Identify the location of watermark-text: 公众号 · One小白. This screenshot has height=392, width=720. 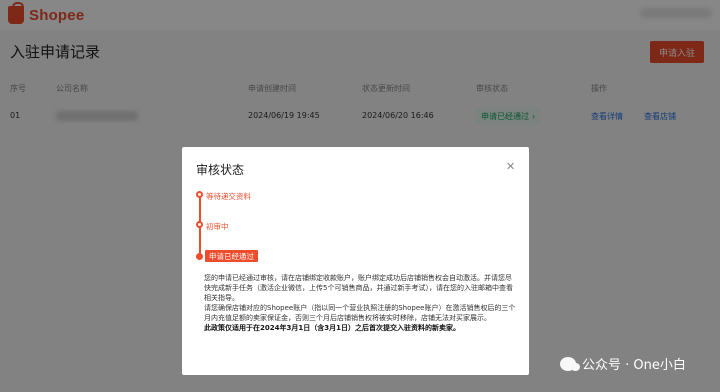
(634, 365).